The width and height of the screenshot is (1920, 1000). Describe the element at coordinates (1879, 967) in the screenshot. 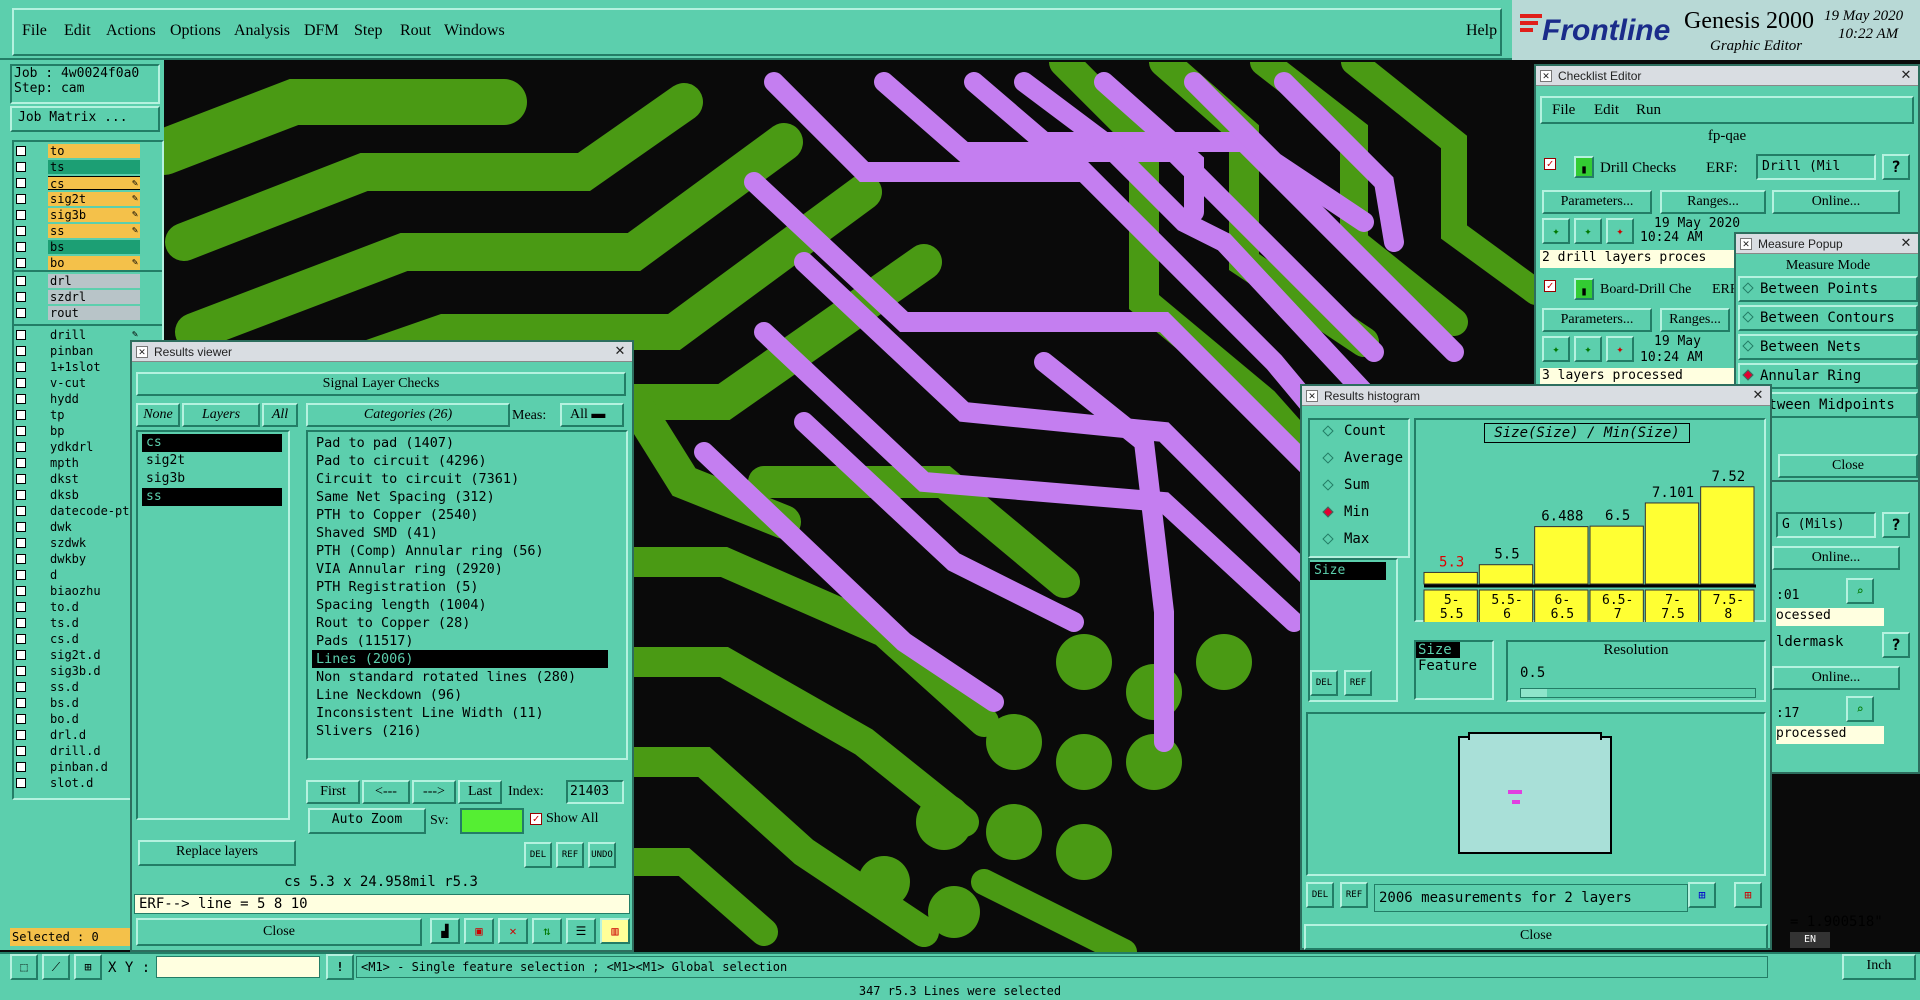

I see `unit-selector: Inch` at that location.